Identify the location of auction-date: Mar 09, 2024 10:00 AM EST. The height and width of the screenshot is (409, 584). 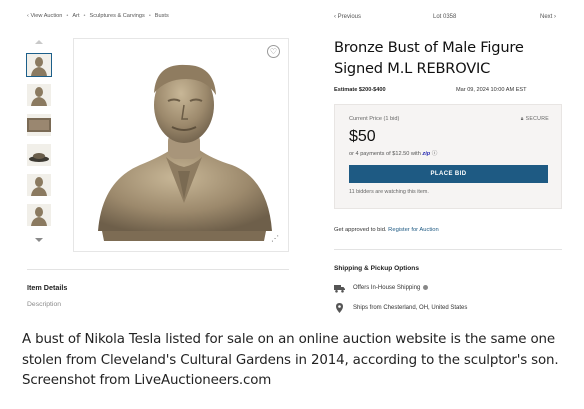
(491, 90).